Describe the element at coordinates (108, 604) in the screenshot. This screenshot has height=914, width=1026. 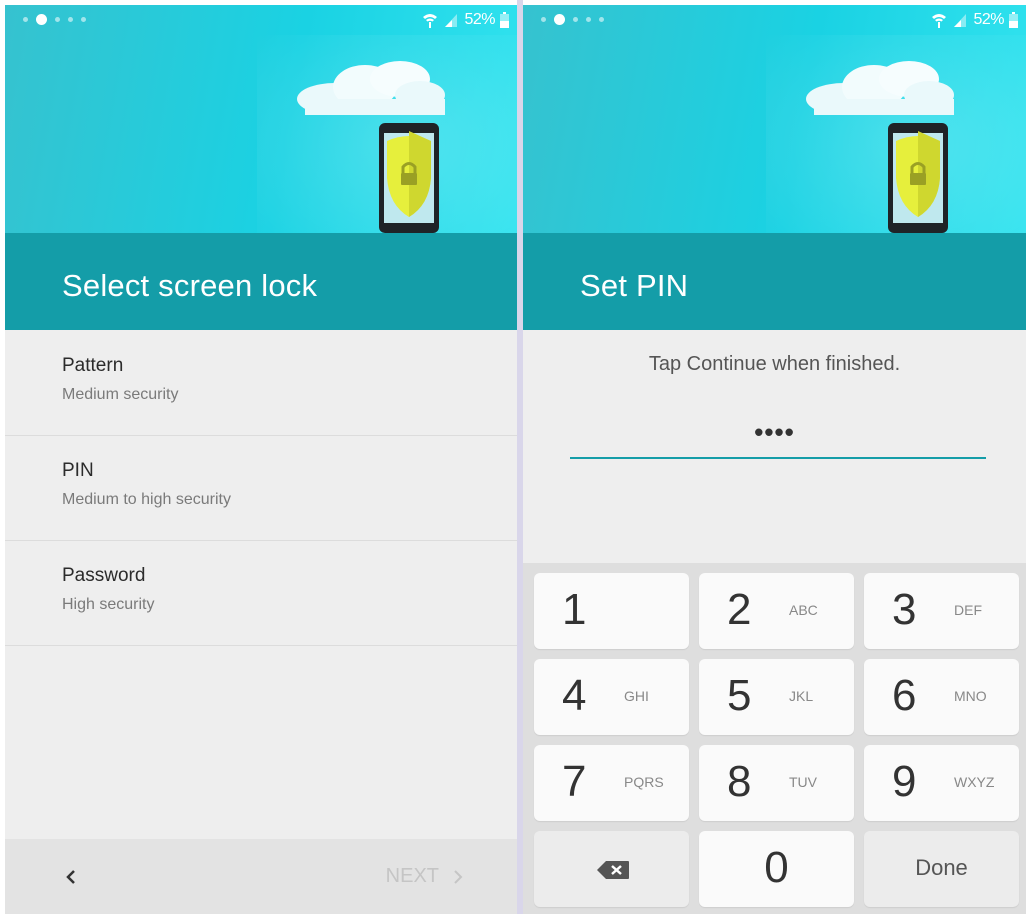
I see `option-security-level: High security` at that location.